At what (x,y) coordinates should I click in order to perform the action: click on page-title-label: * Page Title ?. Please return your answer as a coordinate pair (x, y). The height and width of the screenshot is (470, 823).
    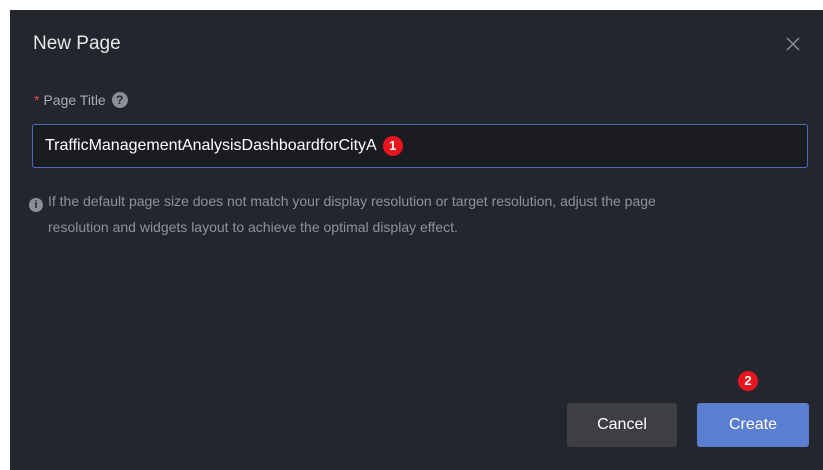
    Looking at the image, I should click on (81, 100).